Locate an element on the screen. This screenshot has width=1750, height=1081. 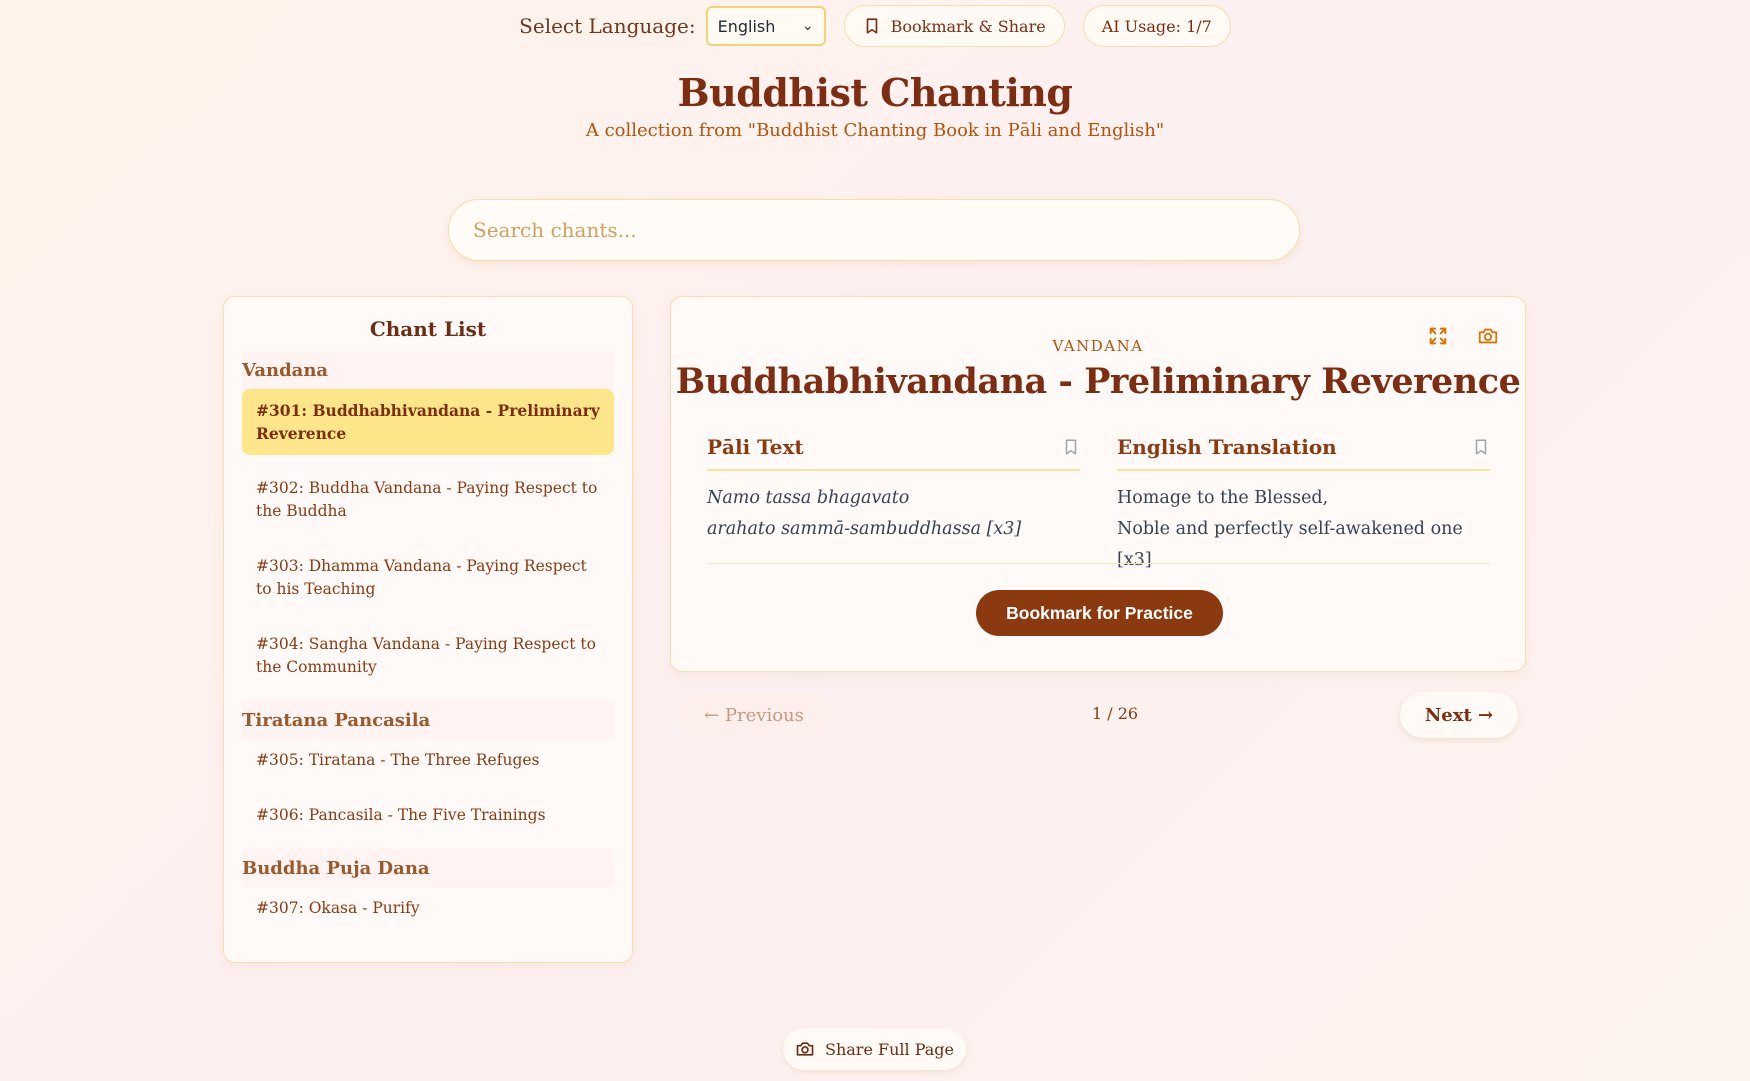
pali-line: arahato sammā-sambuddhassa [x3] is located at coordinates (864, 529).